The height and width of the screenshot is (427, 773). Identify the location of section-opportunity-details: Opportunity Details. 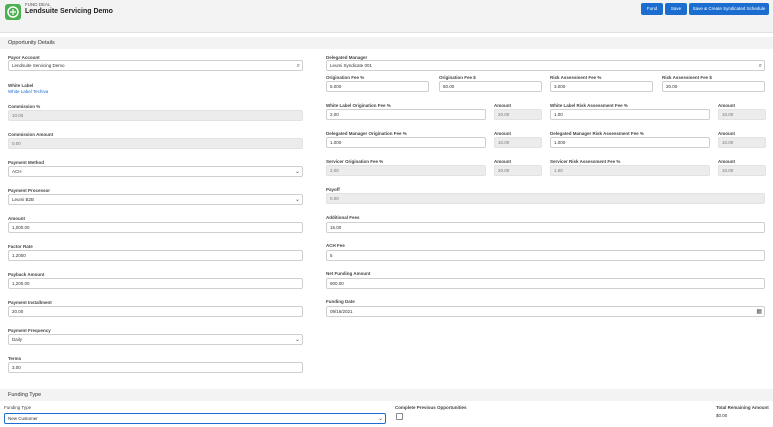
(386, 43).